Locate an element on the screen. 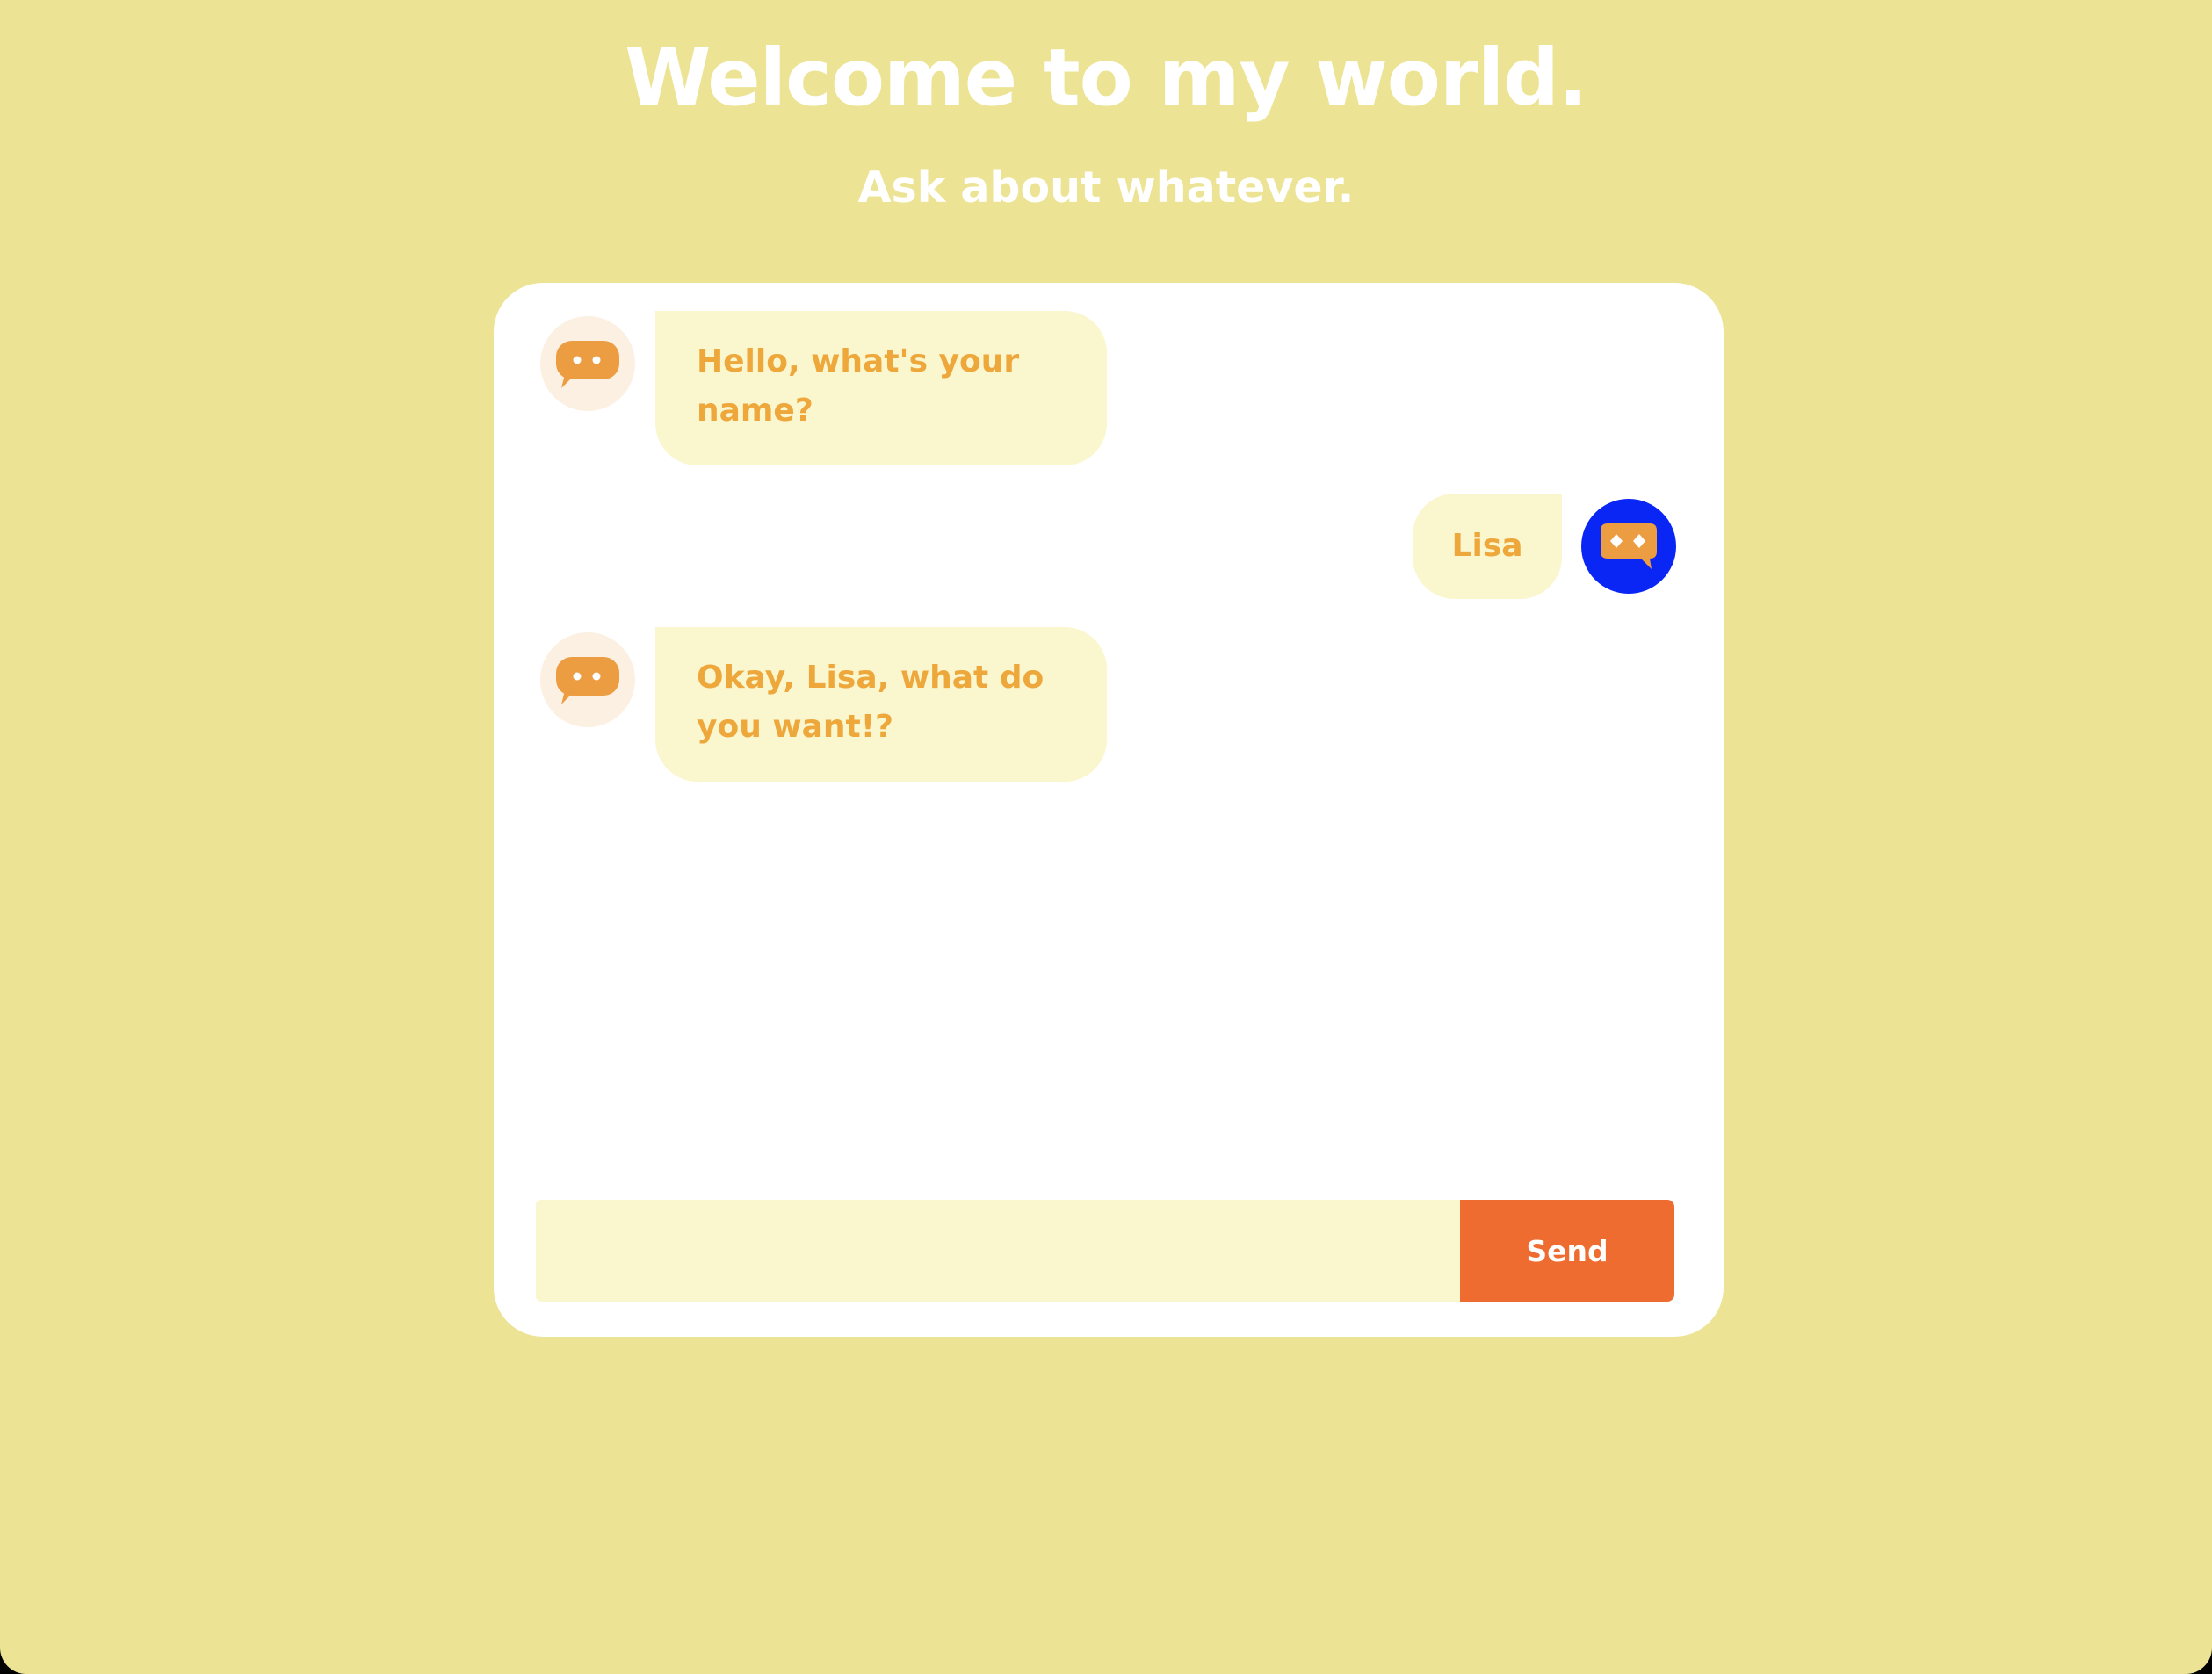 The width and height of the screenshot is (2212, 1674). message-input is located at coordinates (998, 1251).